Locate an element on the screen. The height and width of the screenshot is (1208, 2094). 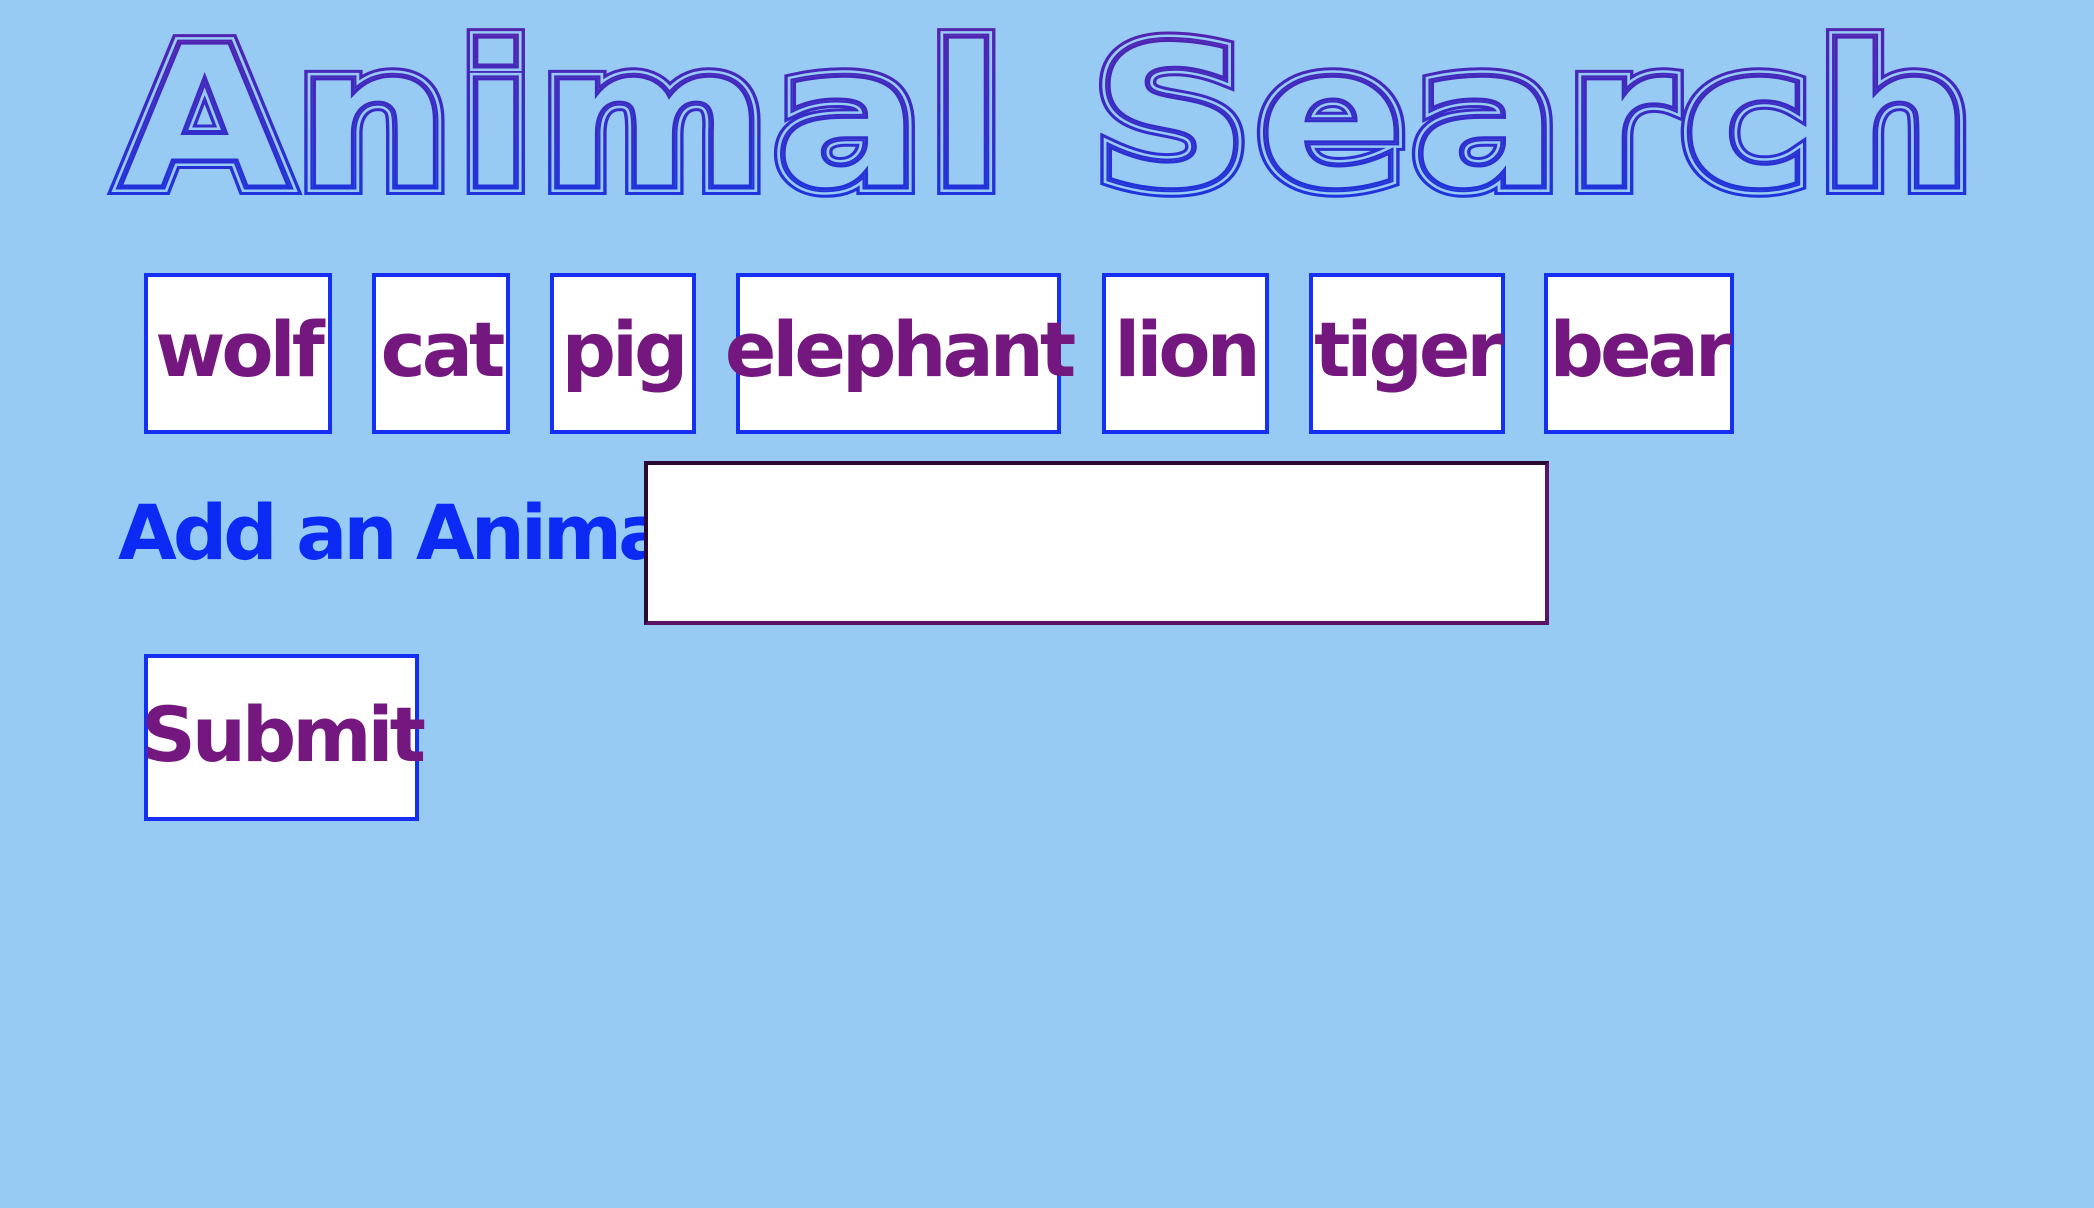
animal-button-lion: lion is located at coordinates (1185, 353).